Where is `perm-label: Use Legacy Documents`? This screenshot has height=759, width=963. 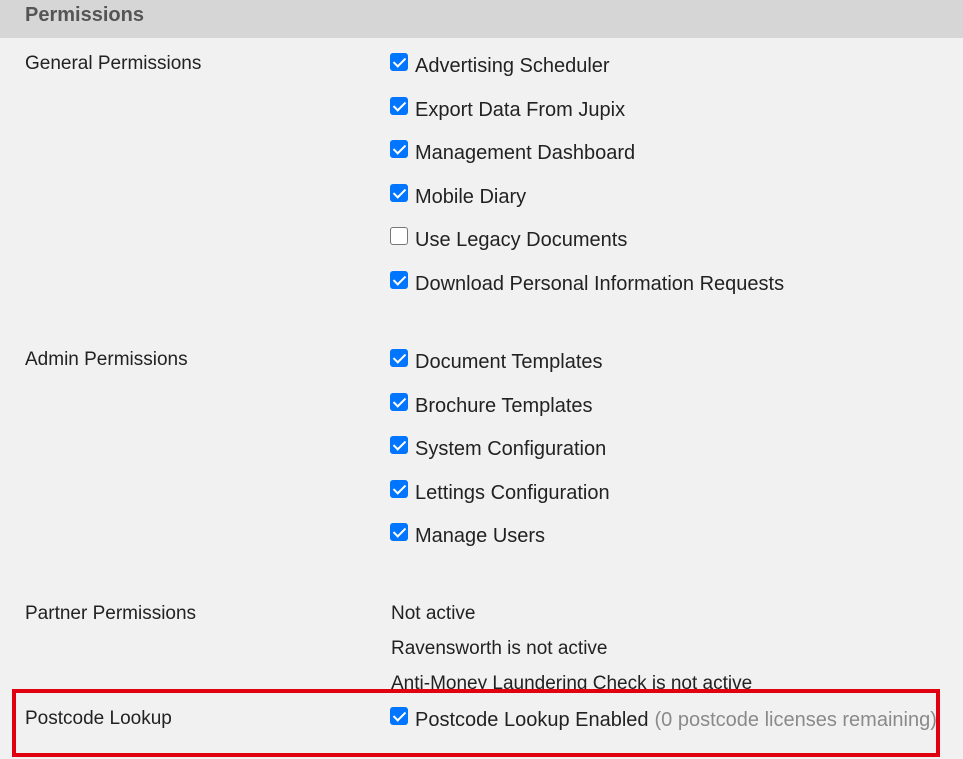 perm-label: Use Legacy Documents is located at coordinates (521, 239).